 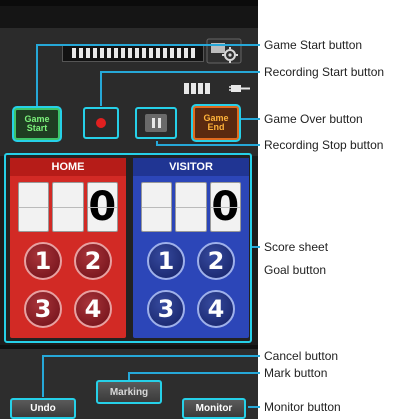 What do you see at coordinates (102, 207) in the screenshot?
I see `home-score-digit: 0` at bounding box center [102, 207].